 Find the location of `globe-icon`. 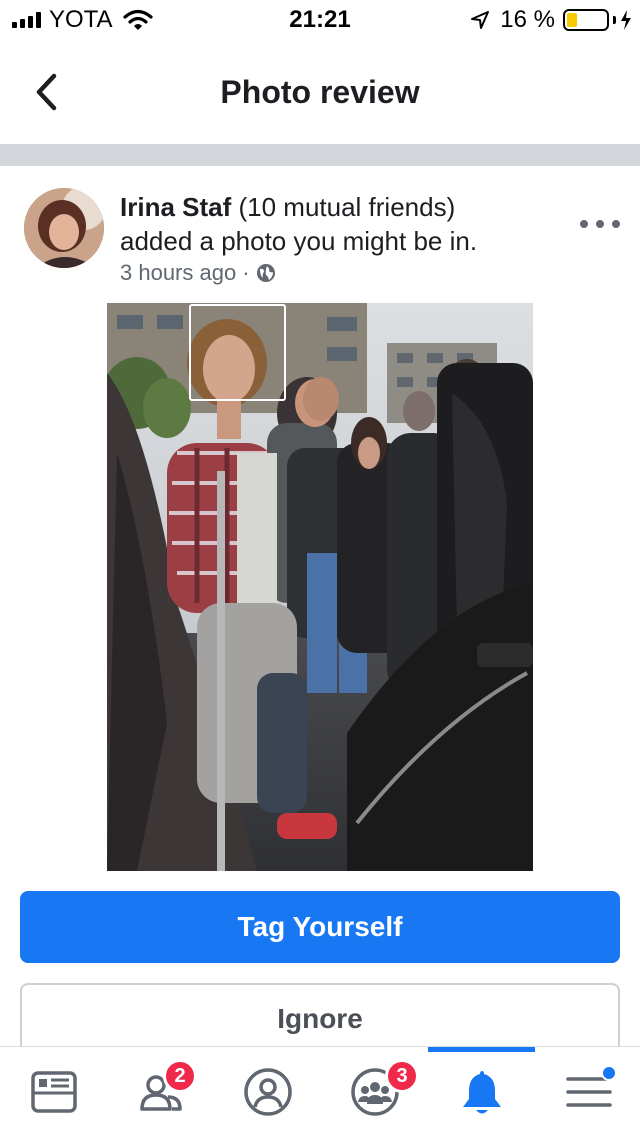

globe-icon is located at coordinates (265, 273).